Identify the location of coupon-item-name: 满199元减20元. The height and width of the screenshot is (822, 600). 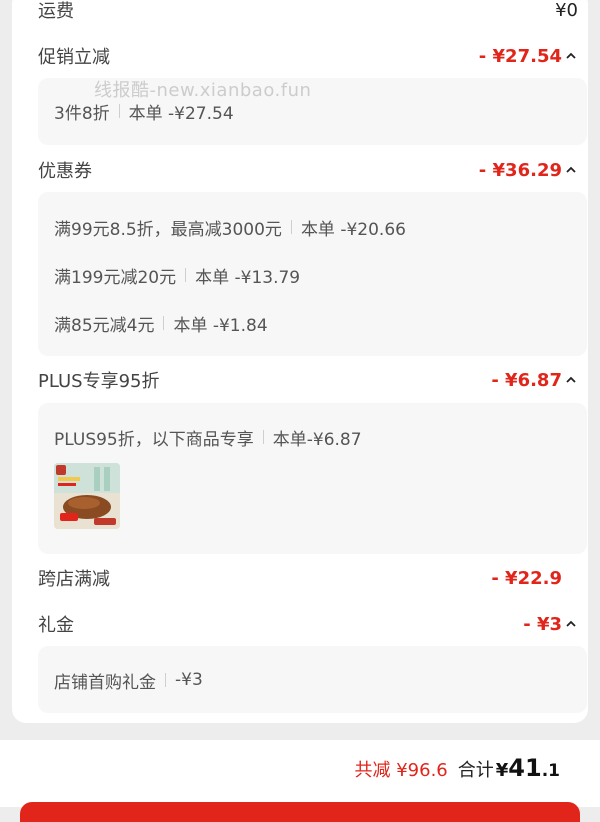
(115, 277).